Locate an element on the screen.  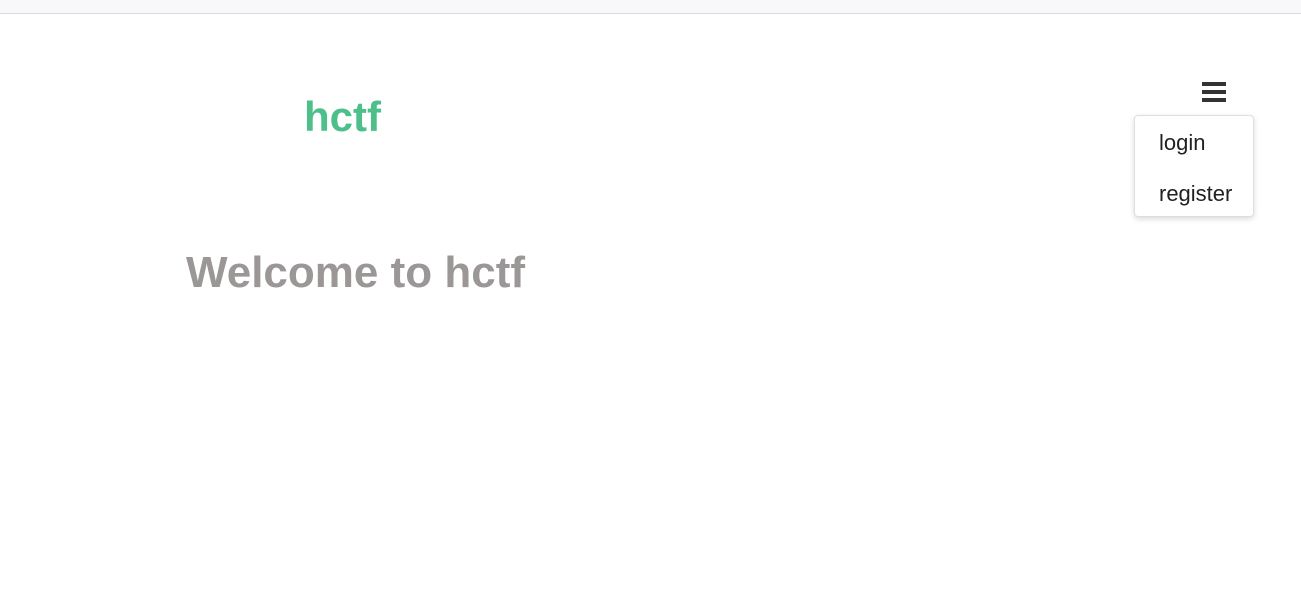
hamburger-menu-icon is located at coordinates (1214, 92).